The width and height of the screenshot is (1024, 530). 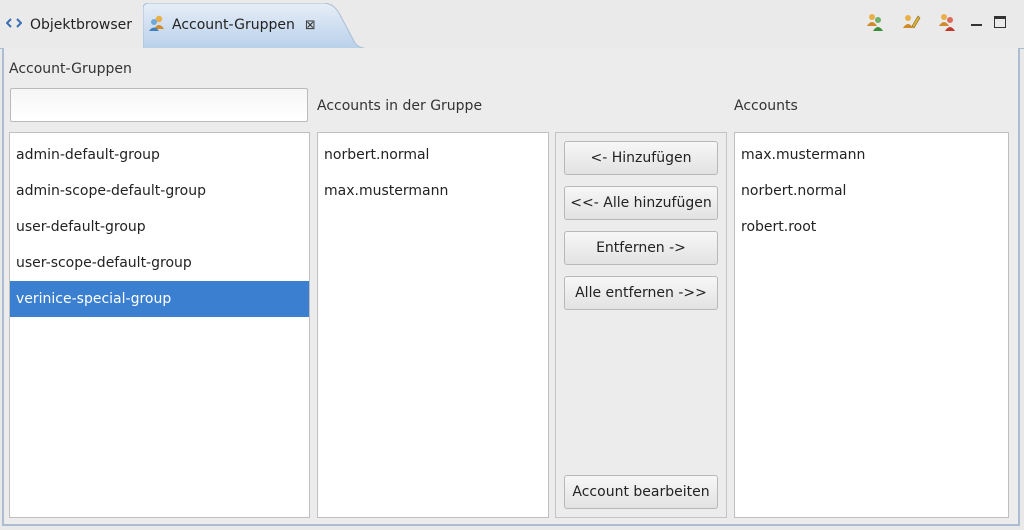 What do you see at coordinates (871, 227) in the screenshot?
I see `account-list-item: robert.root` at bounding box center [871, 227].